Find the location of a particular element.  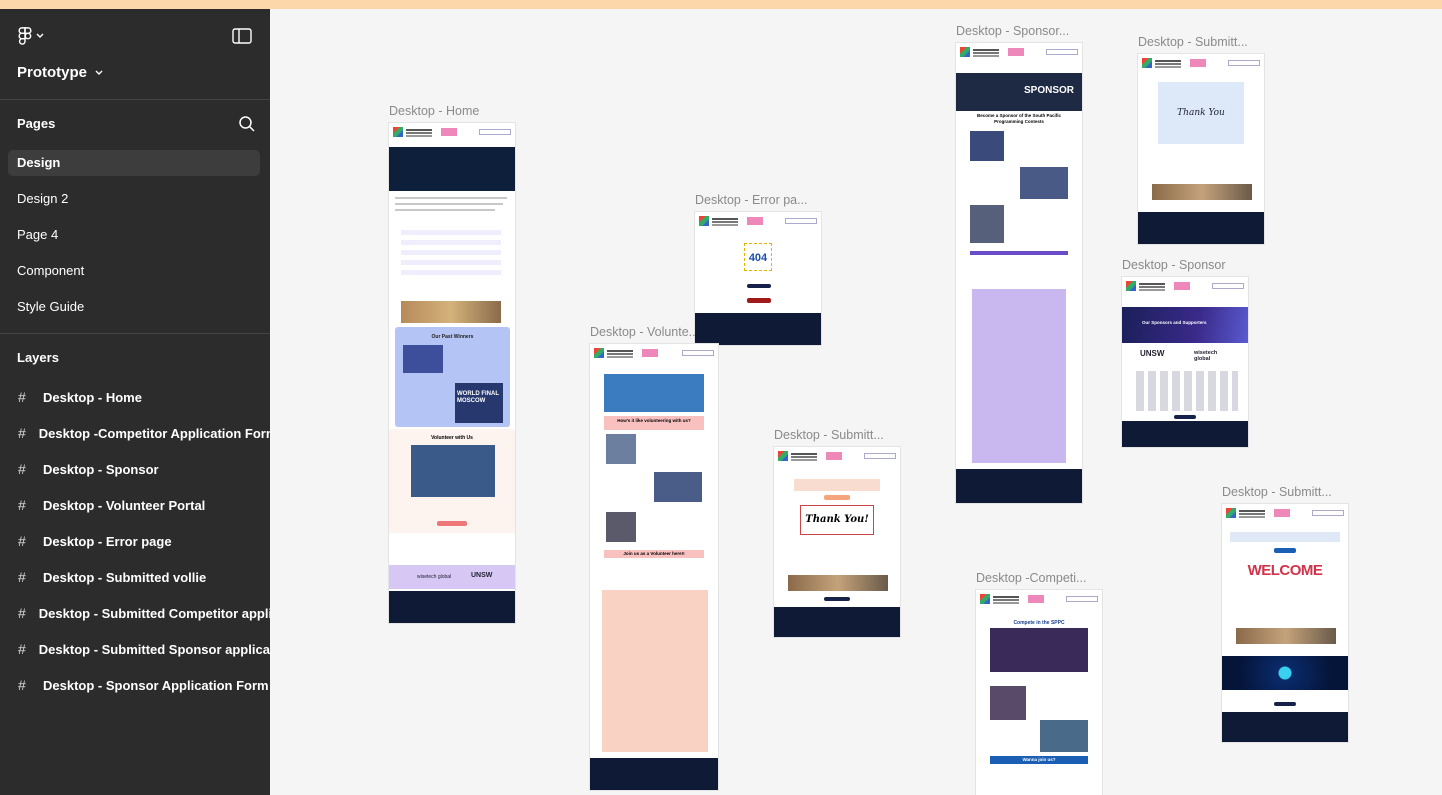

layer-item: # Desktop - Home is located at coordinates (144, 397).